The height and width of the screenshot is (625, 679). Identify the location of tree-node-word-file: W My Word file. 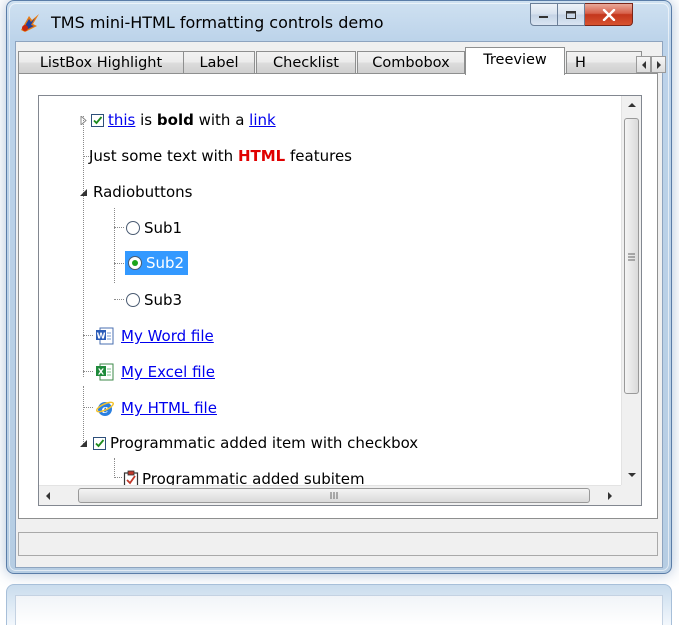
(154, 336).